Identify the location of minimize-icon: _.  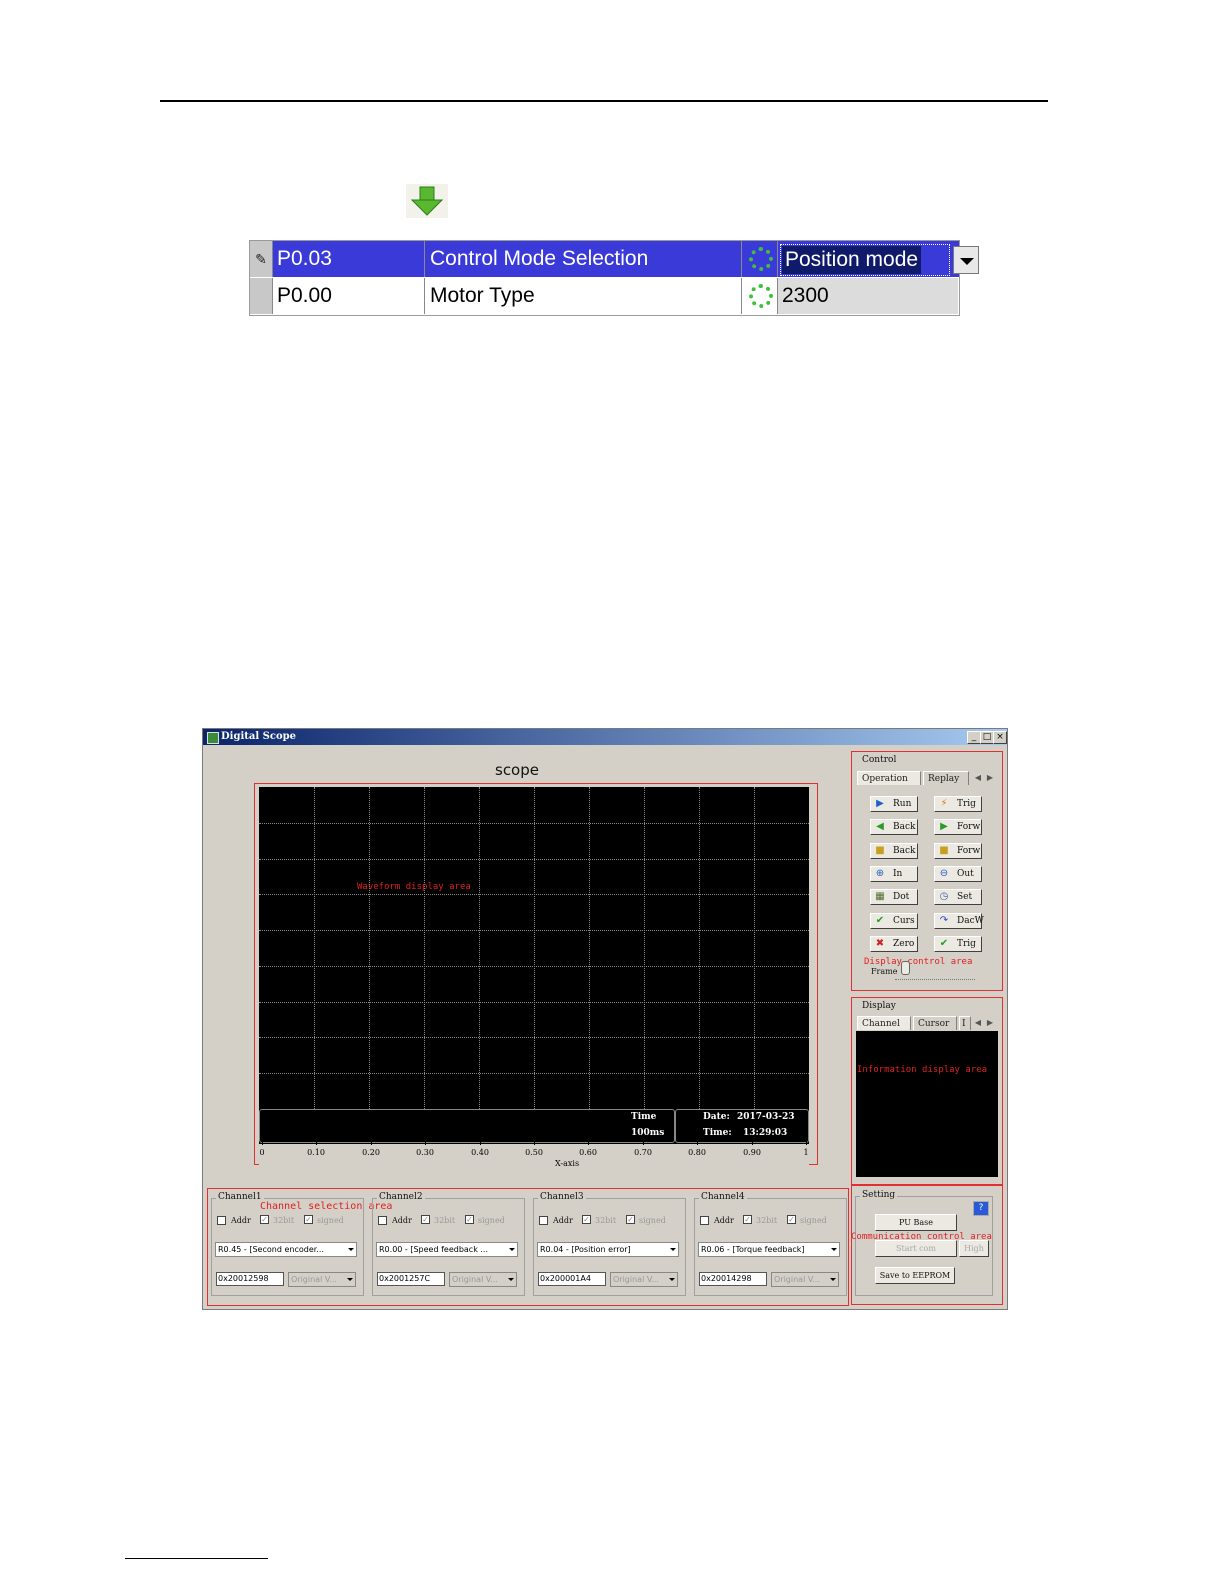
(974, 737).